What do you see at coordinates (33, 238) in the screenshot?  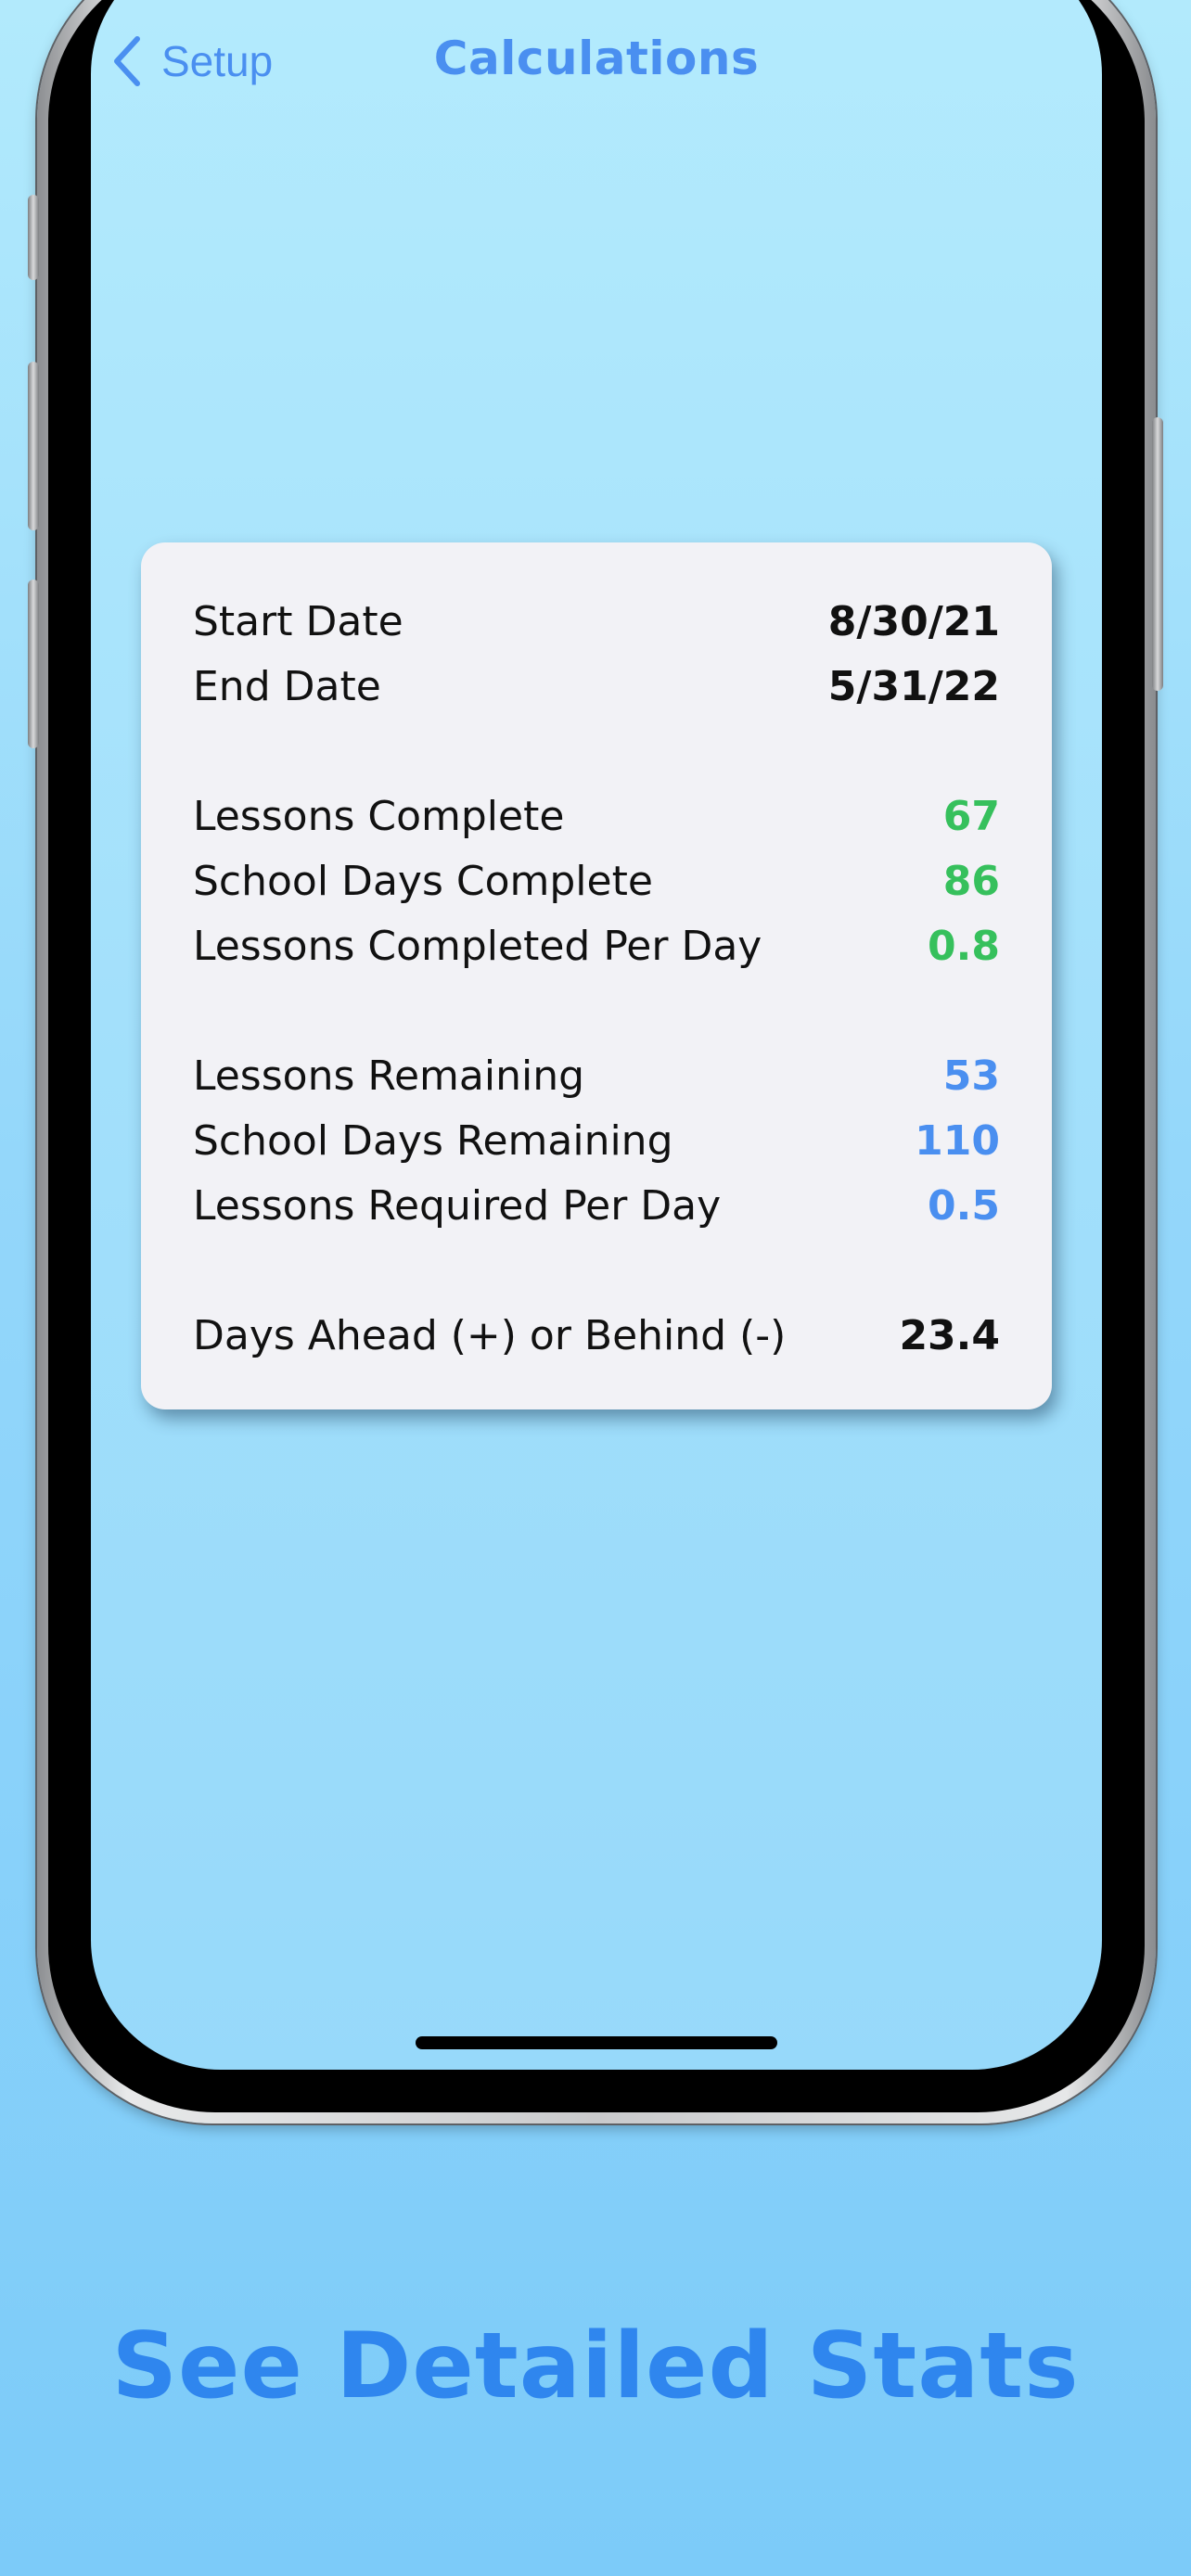 I see `mute-switch` at bounding box center [33, 238].